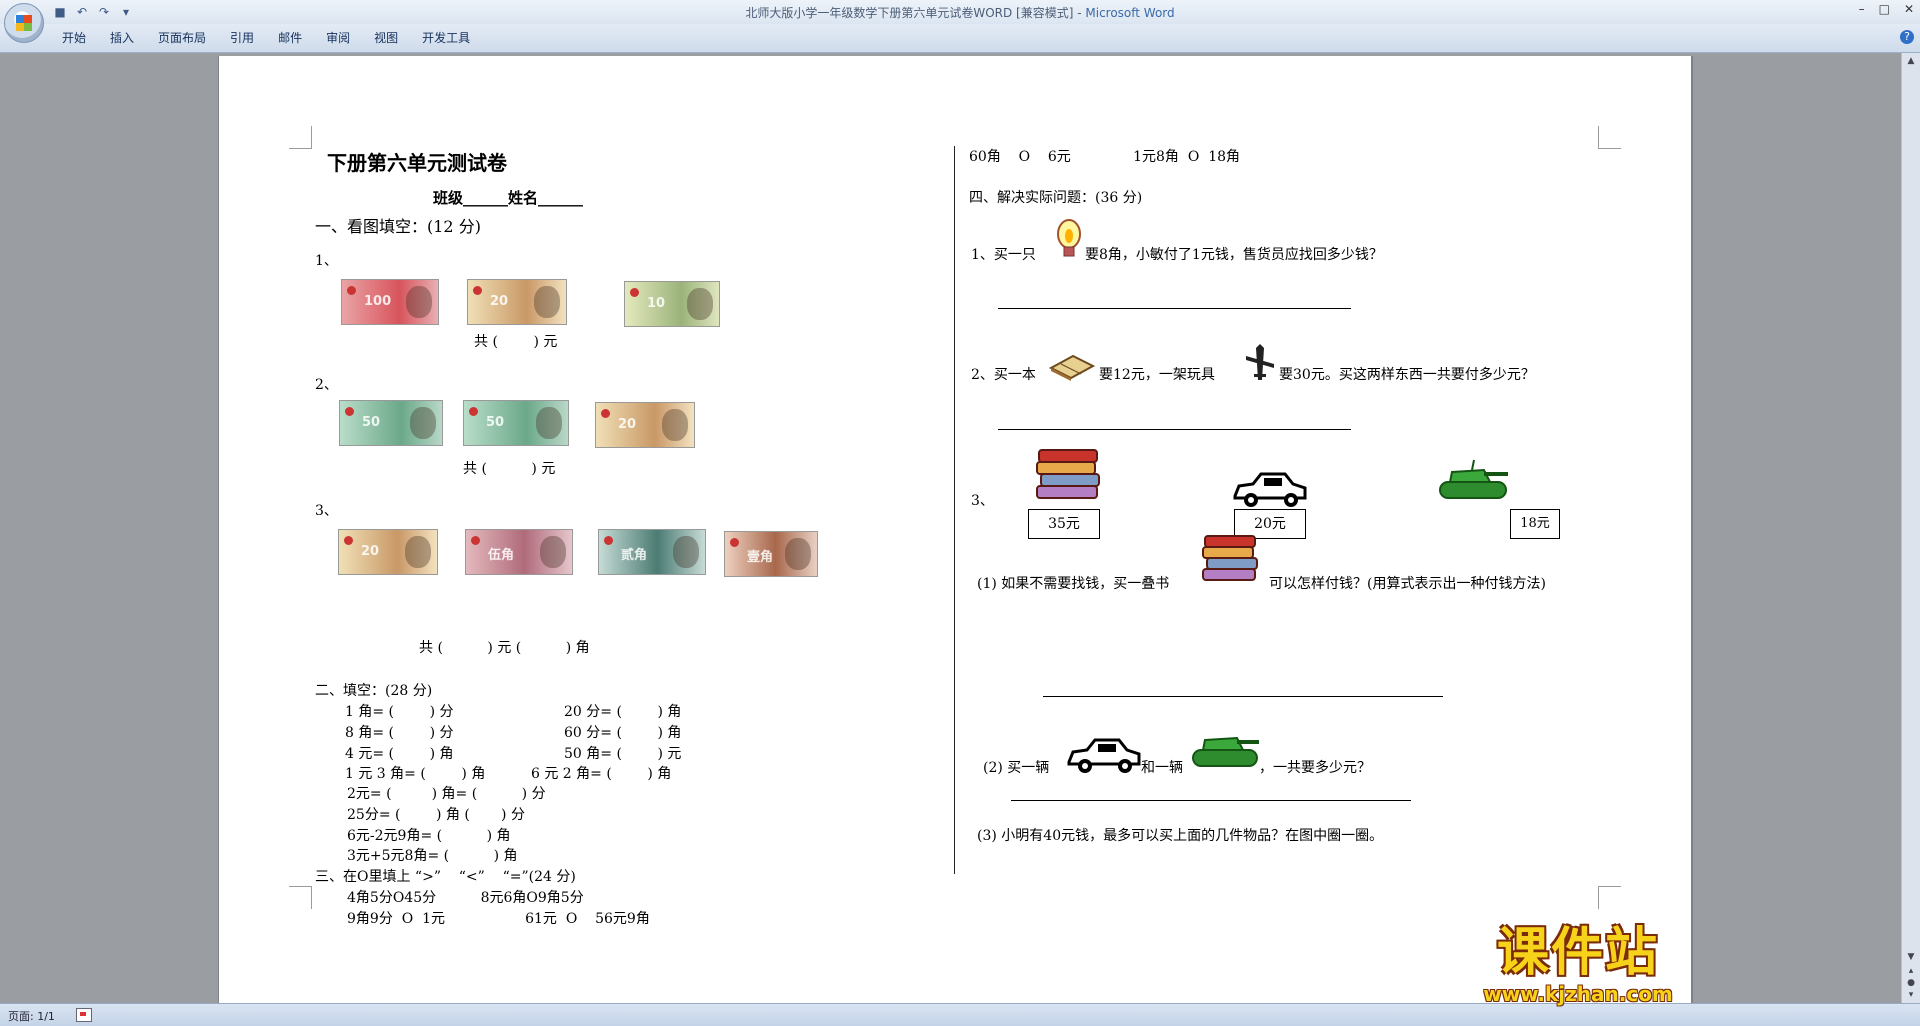  I want to click on sub-question-2: ，一共要多少元？, so click(1315, 768).